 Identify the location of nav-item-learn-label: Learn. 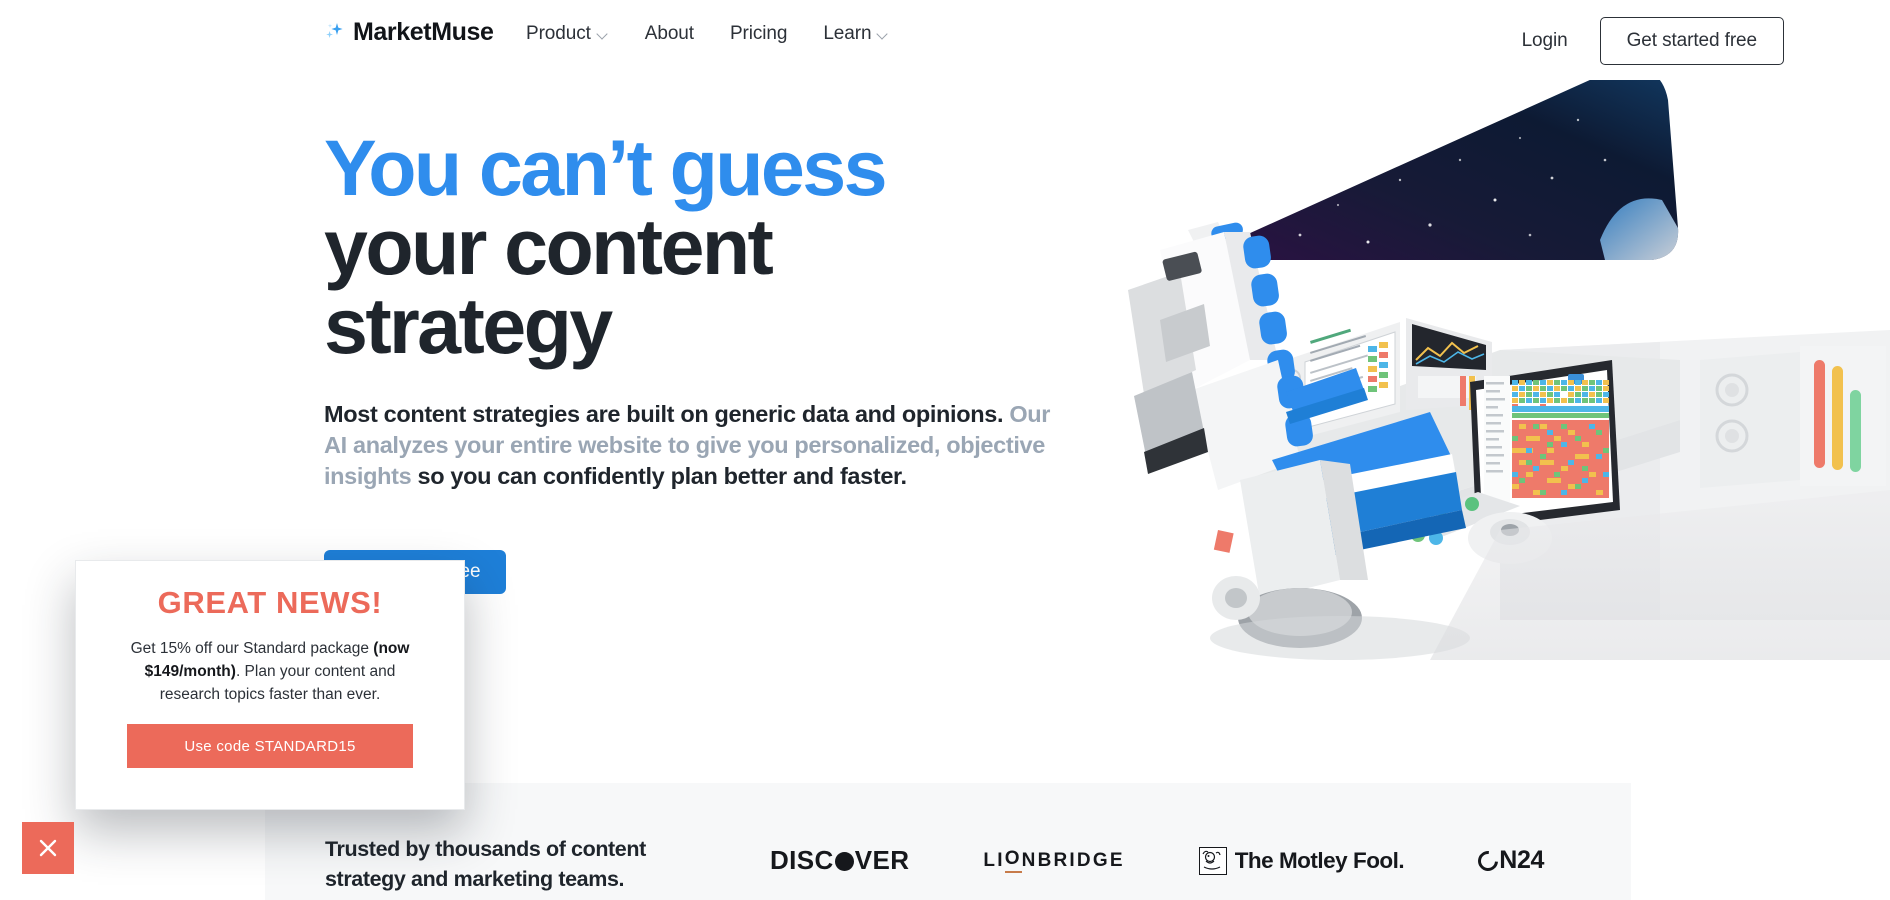
(847, 33).